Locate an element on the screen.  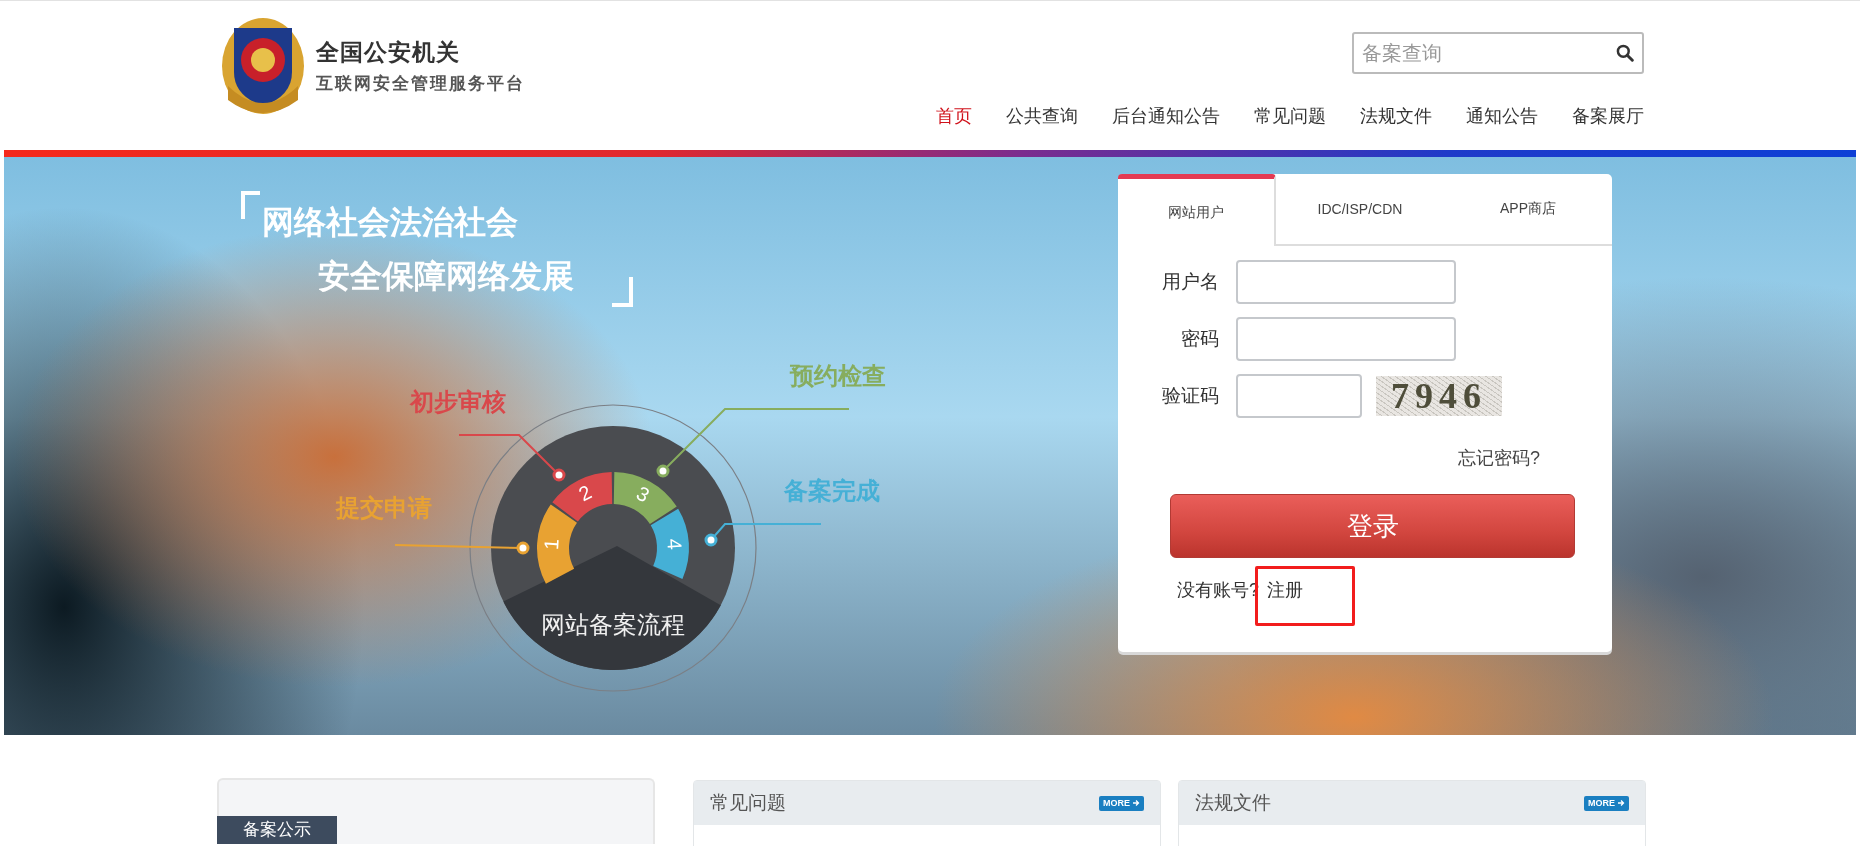
step-number: 3 is located at coordinates (643, 494).